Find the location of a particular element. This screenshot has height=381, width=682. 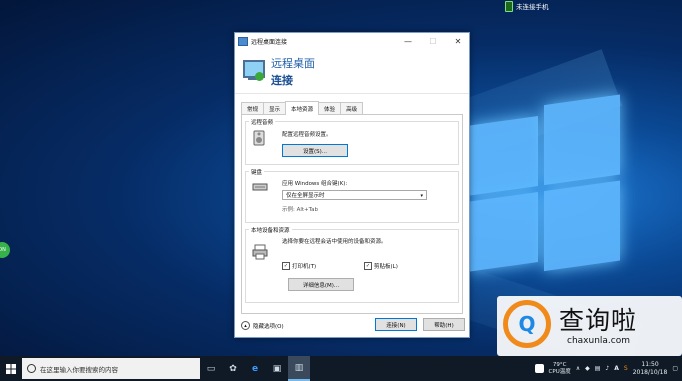

keyboard-example: 示例: Alt+Tab is located at coordinates (300, 210).